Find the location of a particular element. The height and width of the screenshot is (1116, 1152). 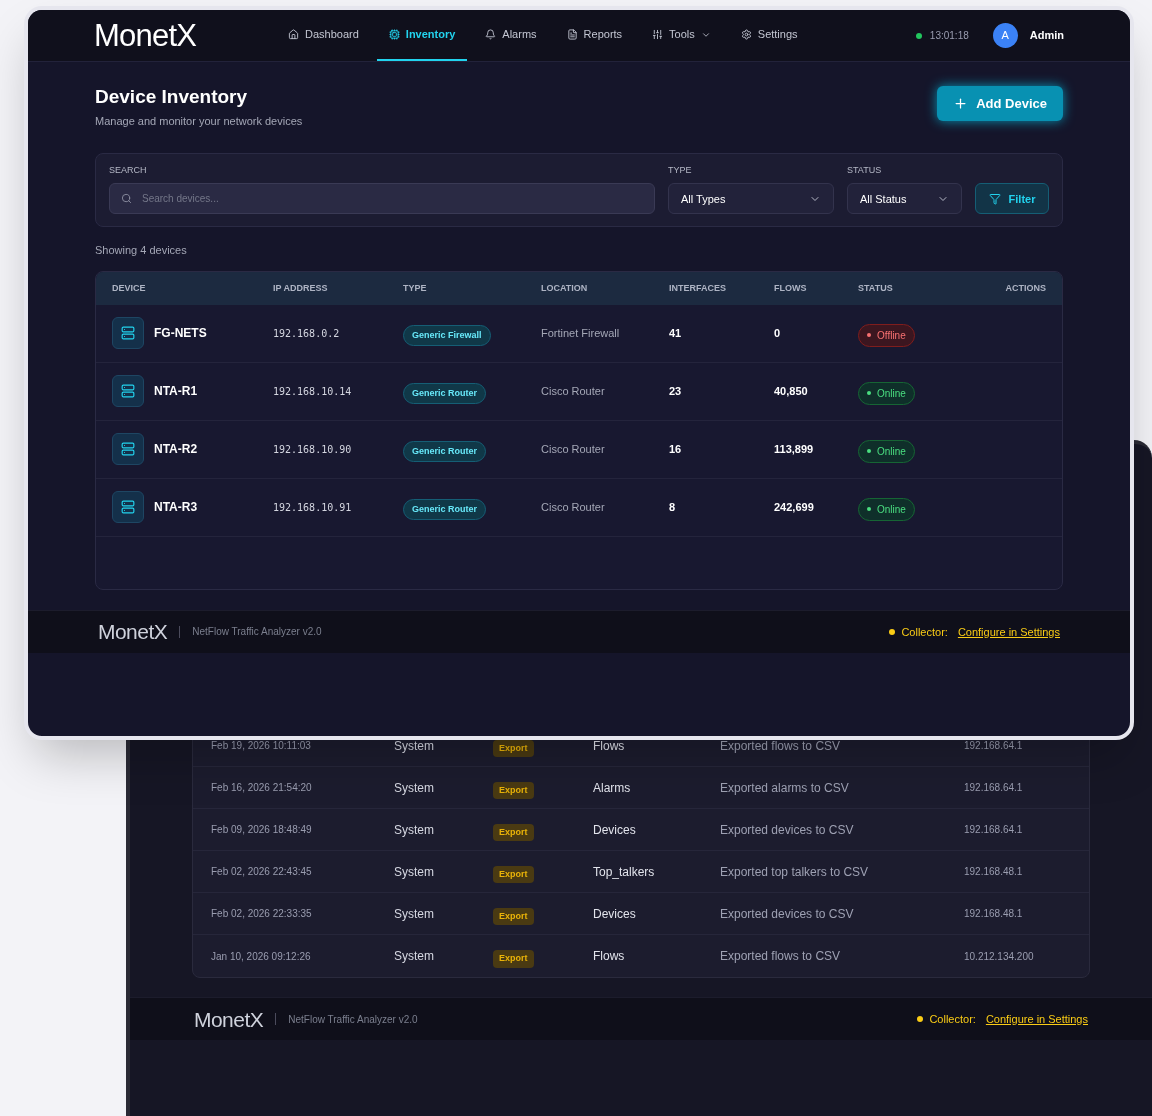

timestamp-cell-text: Jan 10, 2026 09:12:26 is located at coordinates (261, 956).